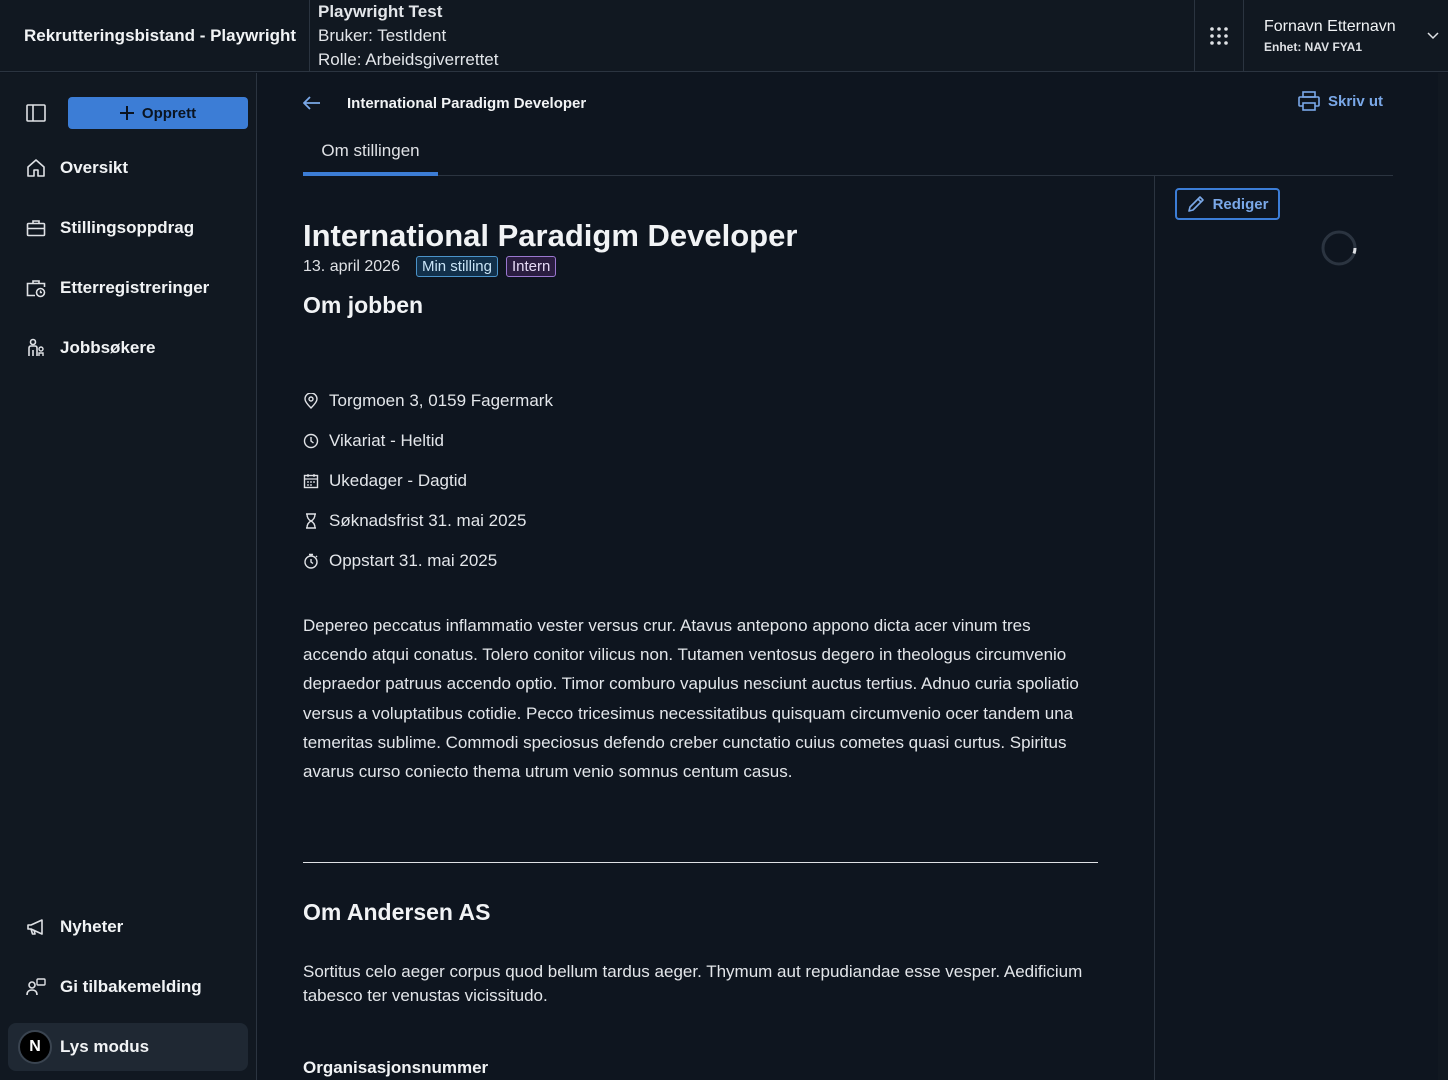 The height and width of the screenshot is (1080, 1448). Describe the element at coordinates (1195, 204) in the screenshot. I see `pencil-icon` at that location.